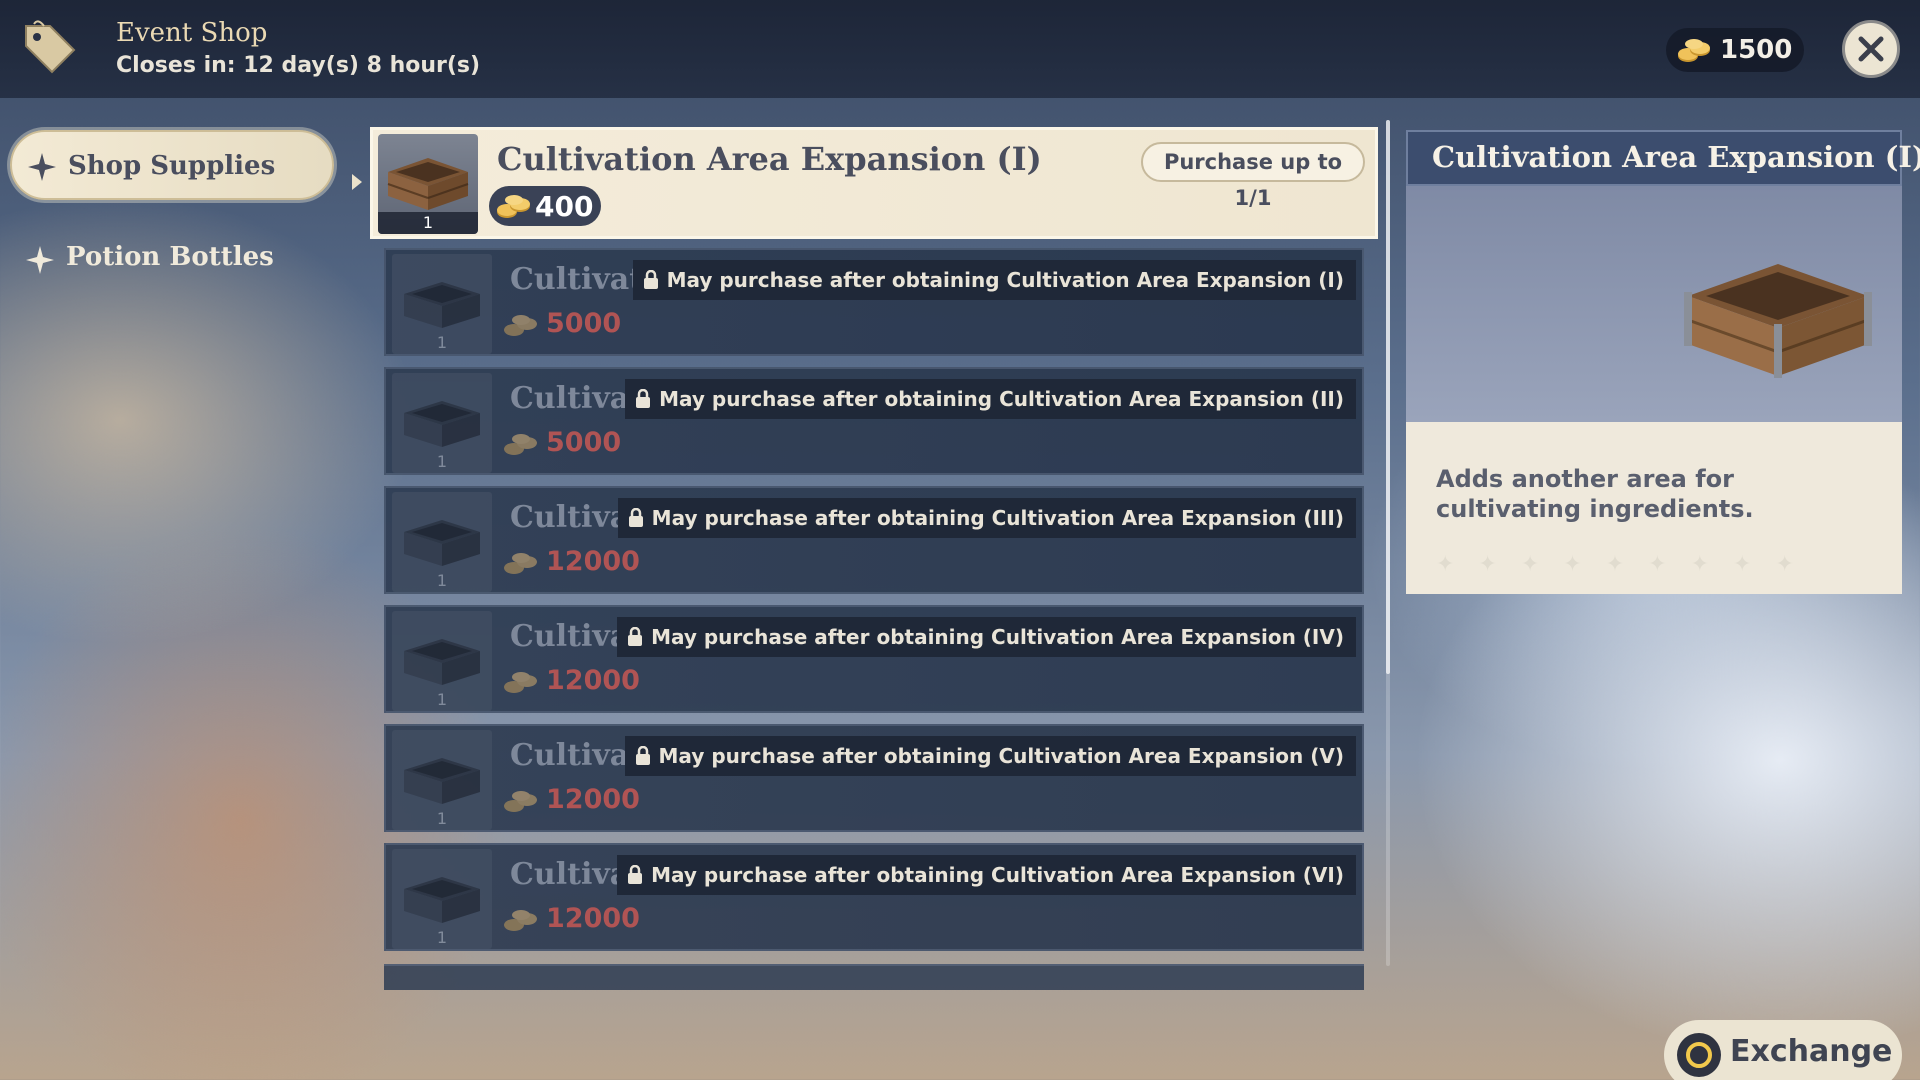 This screenshot has height=1080, width=1920. I want to click on category-label: Shop Supplies, so click(172, 166).